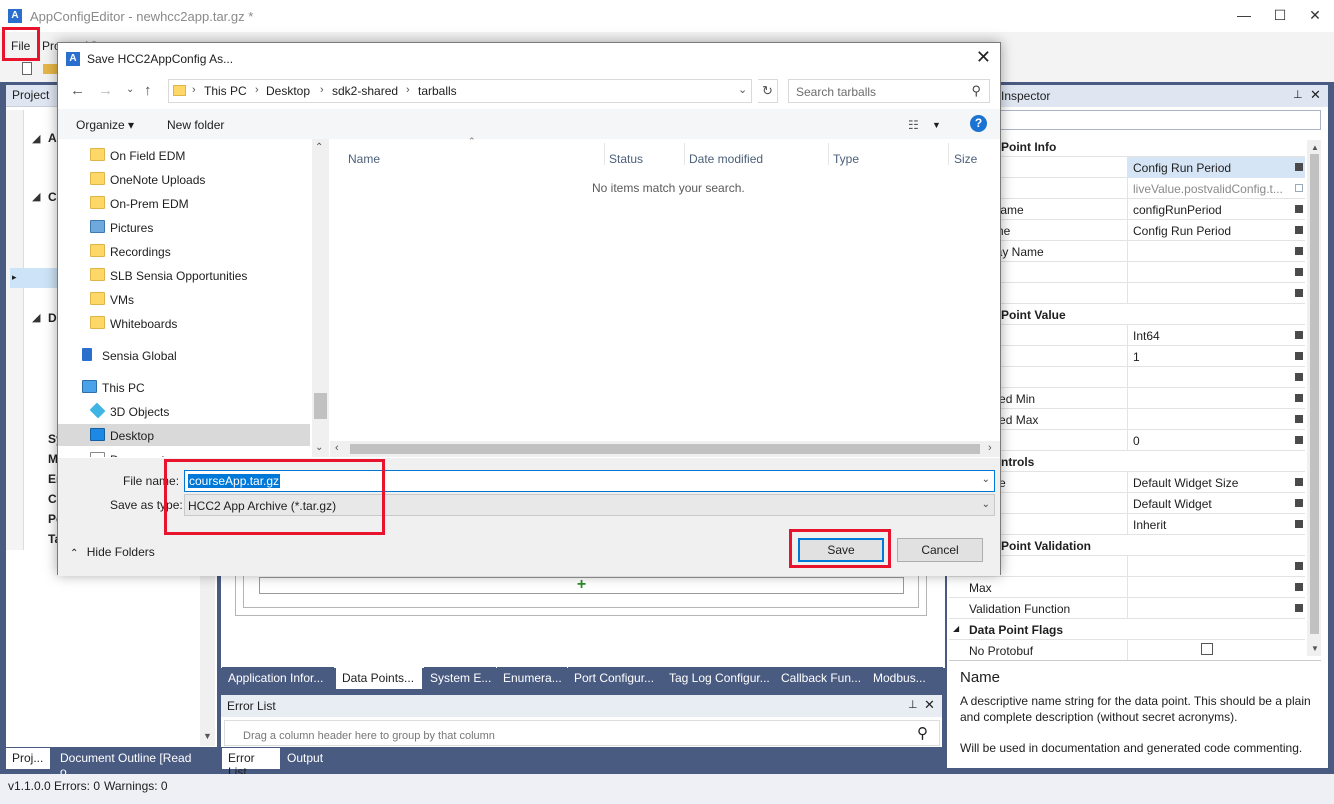 Image resolution: width=1334 pixels, height=804 pixels. Describe the element at coordinates (184, 355) in the screenshot. I see `nav-item: Sensia Global` at that location.